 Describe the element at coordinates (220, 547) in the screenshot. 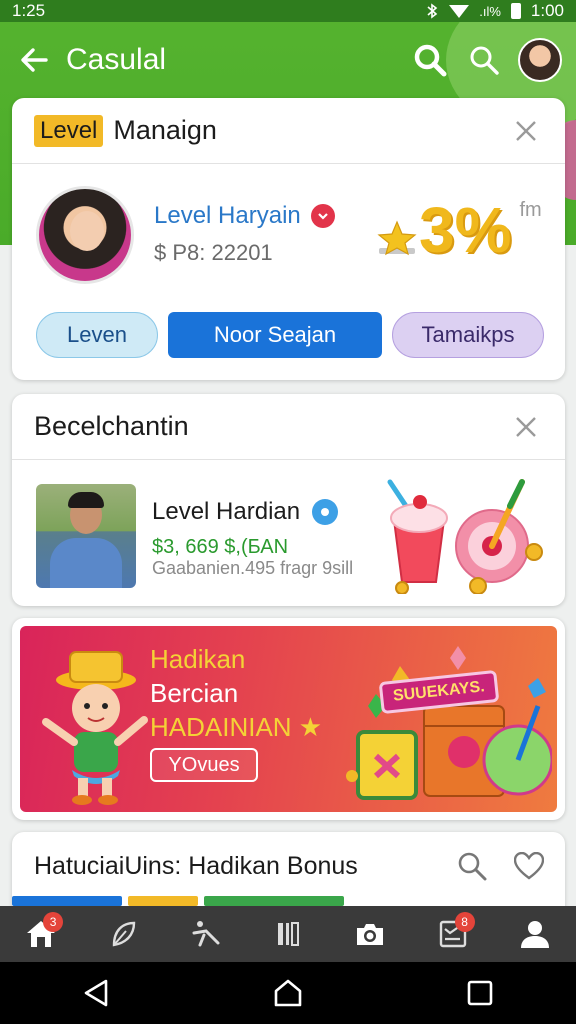

I see `amount-text: $3, 669 $,(БАN` at that location.